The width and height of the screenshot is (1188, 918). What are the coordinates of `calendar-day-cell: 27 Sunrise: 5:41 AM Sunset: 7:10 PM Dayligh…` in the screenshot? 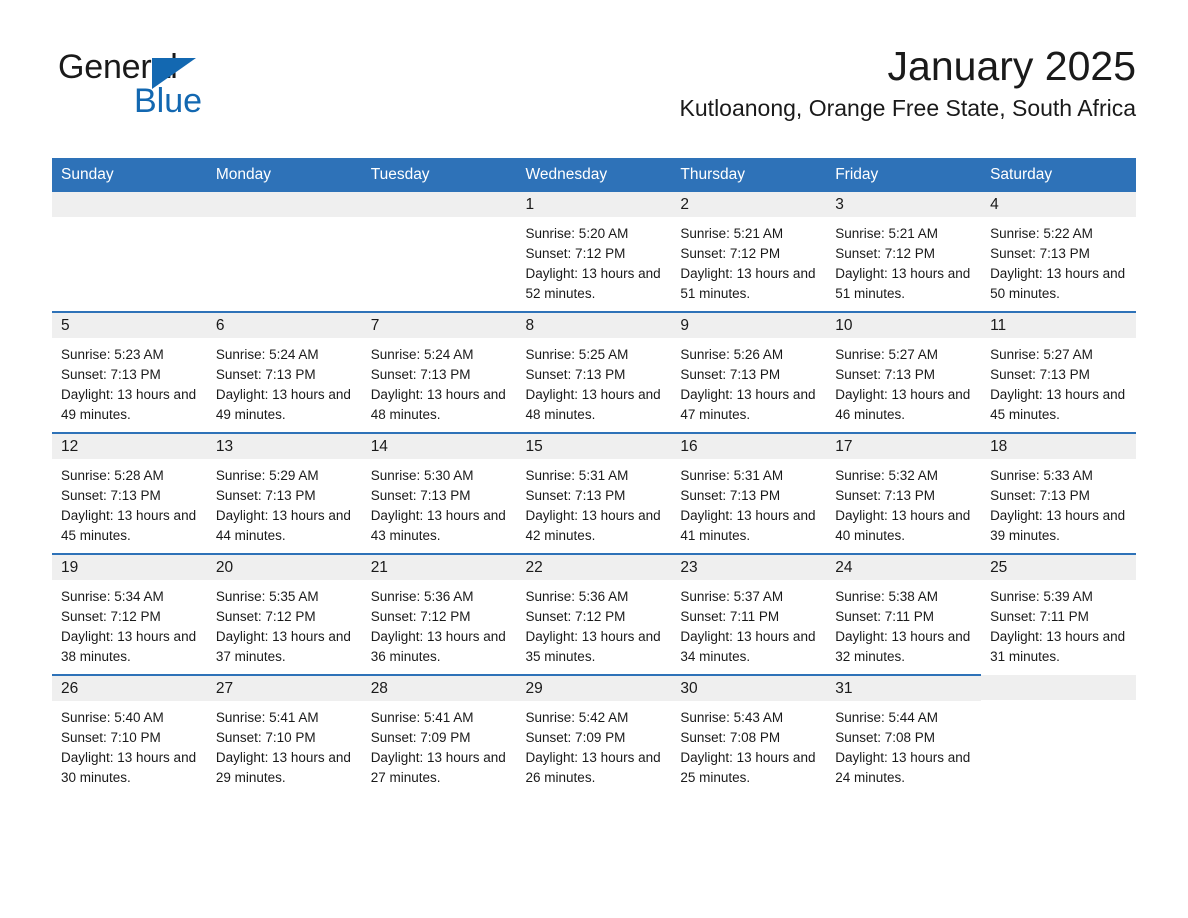 It's located at (284, 735).